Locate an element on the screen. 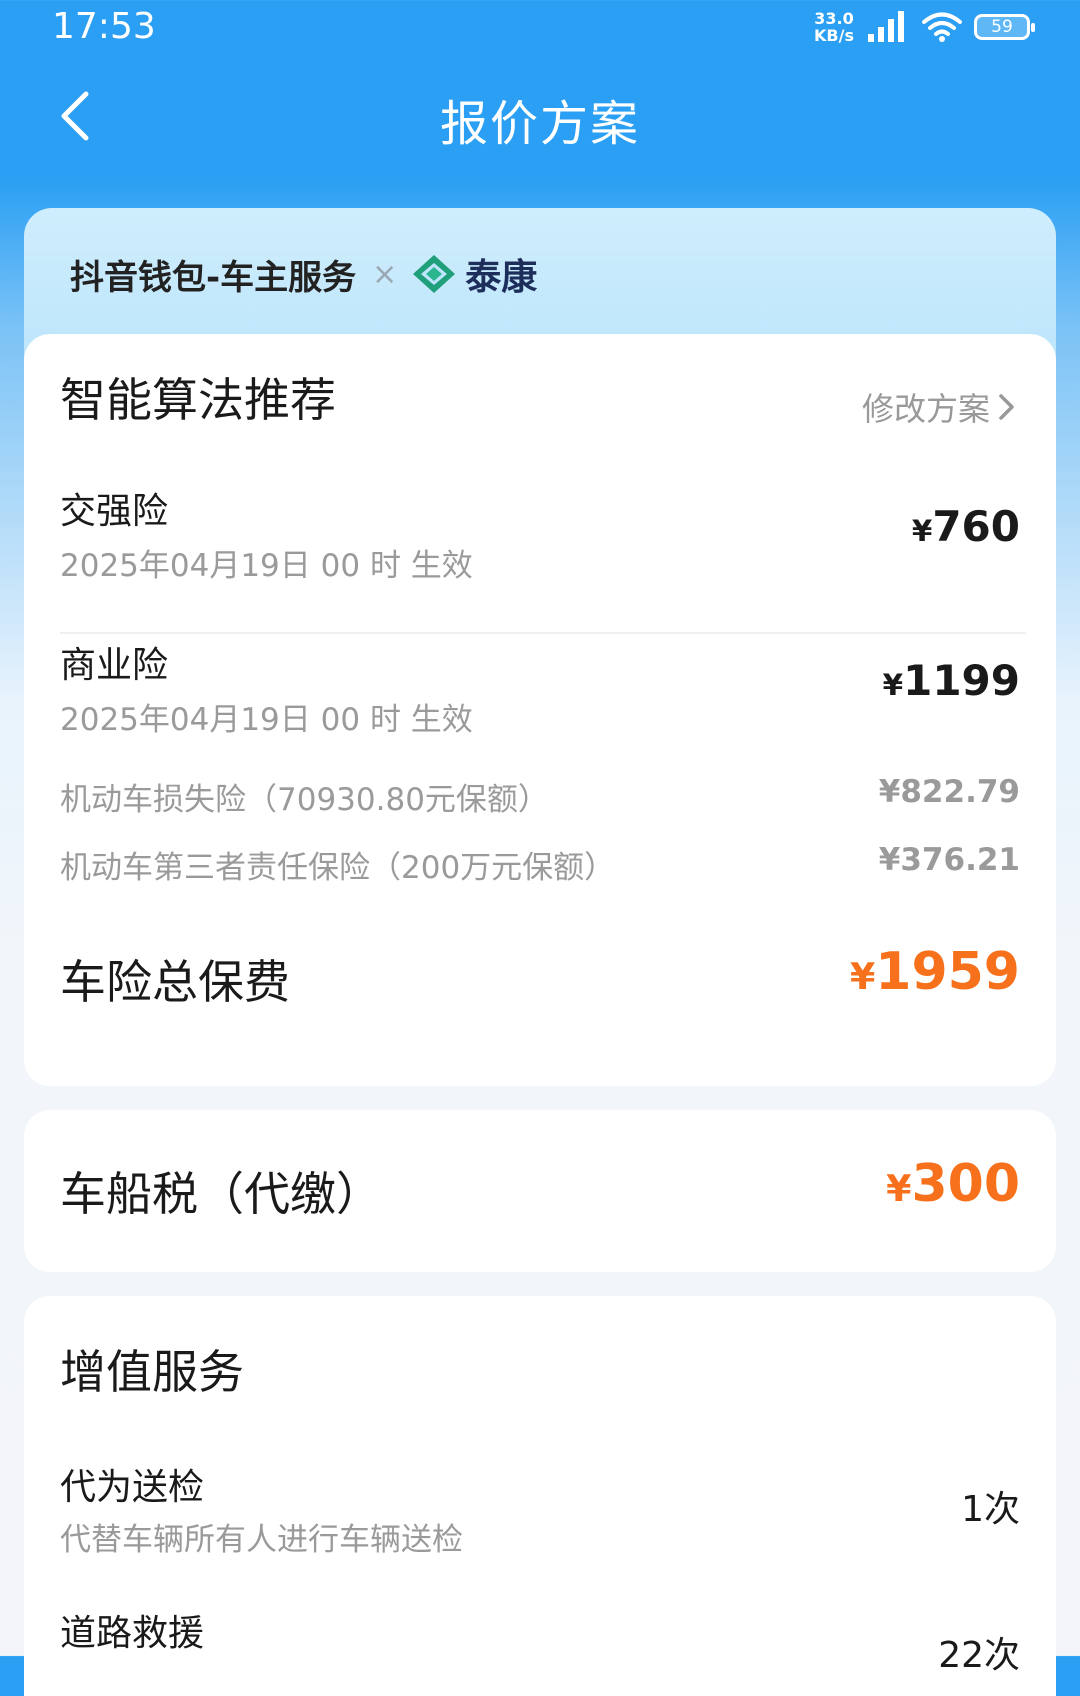  service-item-count: 22次 is located at coordinates (979, 1655).